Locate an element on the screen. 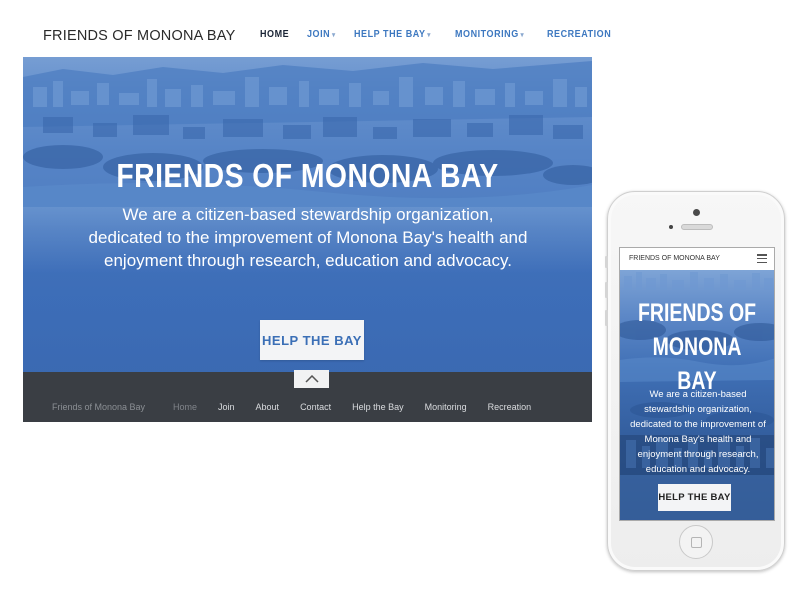 This screenshot has width=800, height=600. phone-volume-up is located at coordinates (606, 290).